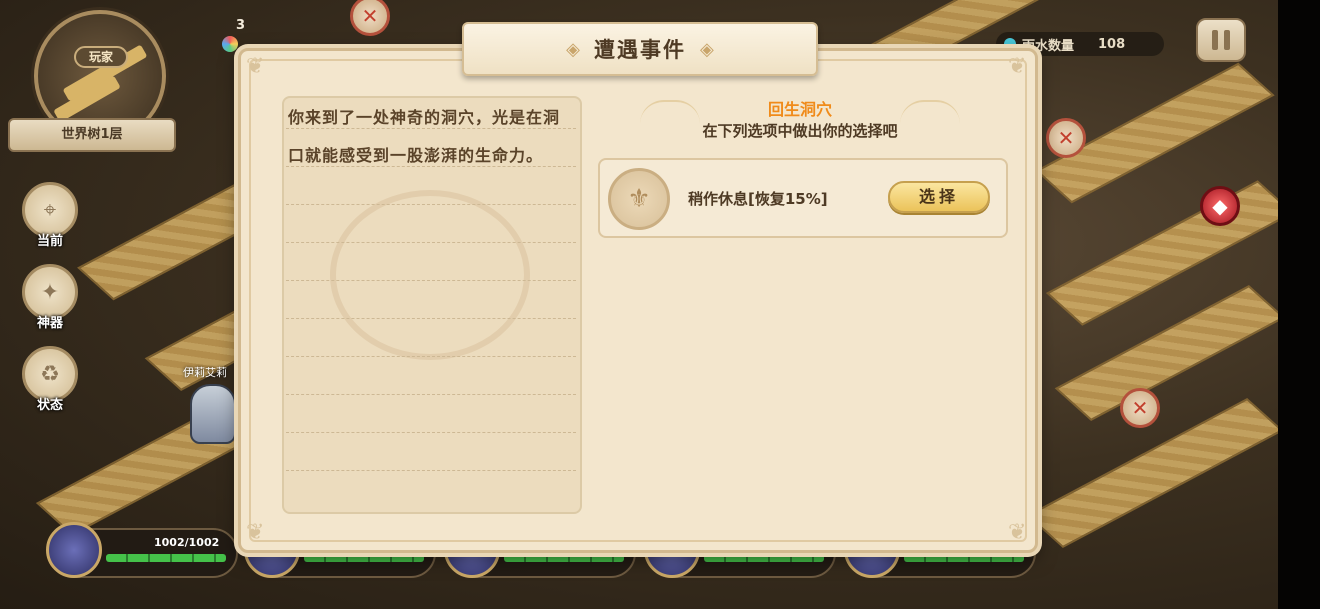  I want to click on dialog-title: 遭遇事件, so click(640, 50).